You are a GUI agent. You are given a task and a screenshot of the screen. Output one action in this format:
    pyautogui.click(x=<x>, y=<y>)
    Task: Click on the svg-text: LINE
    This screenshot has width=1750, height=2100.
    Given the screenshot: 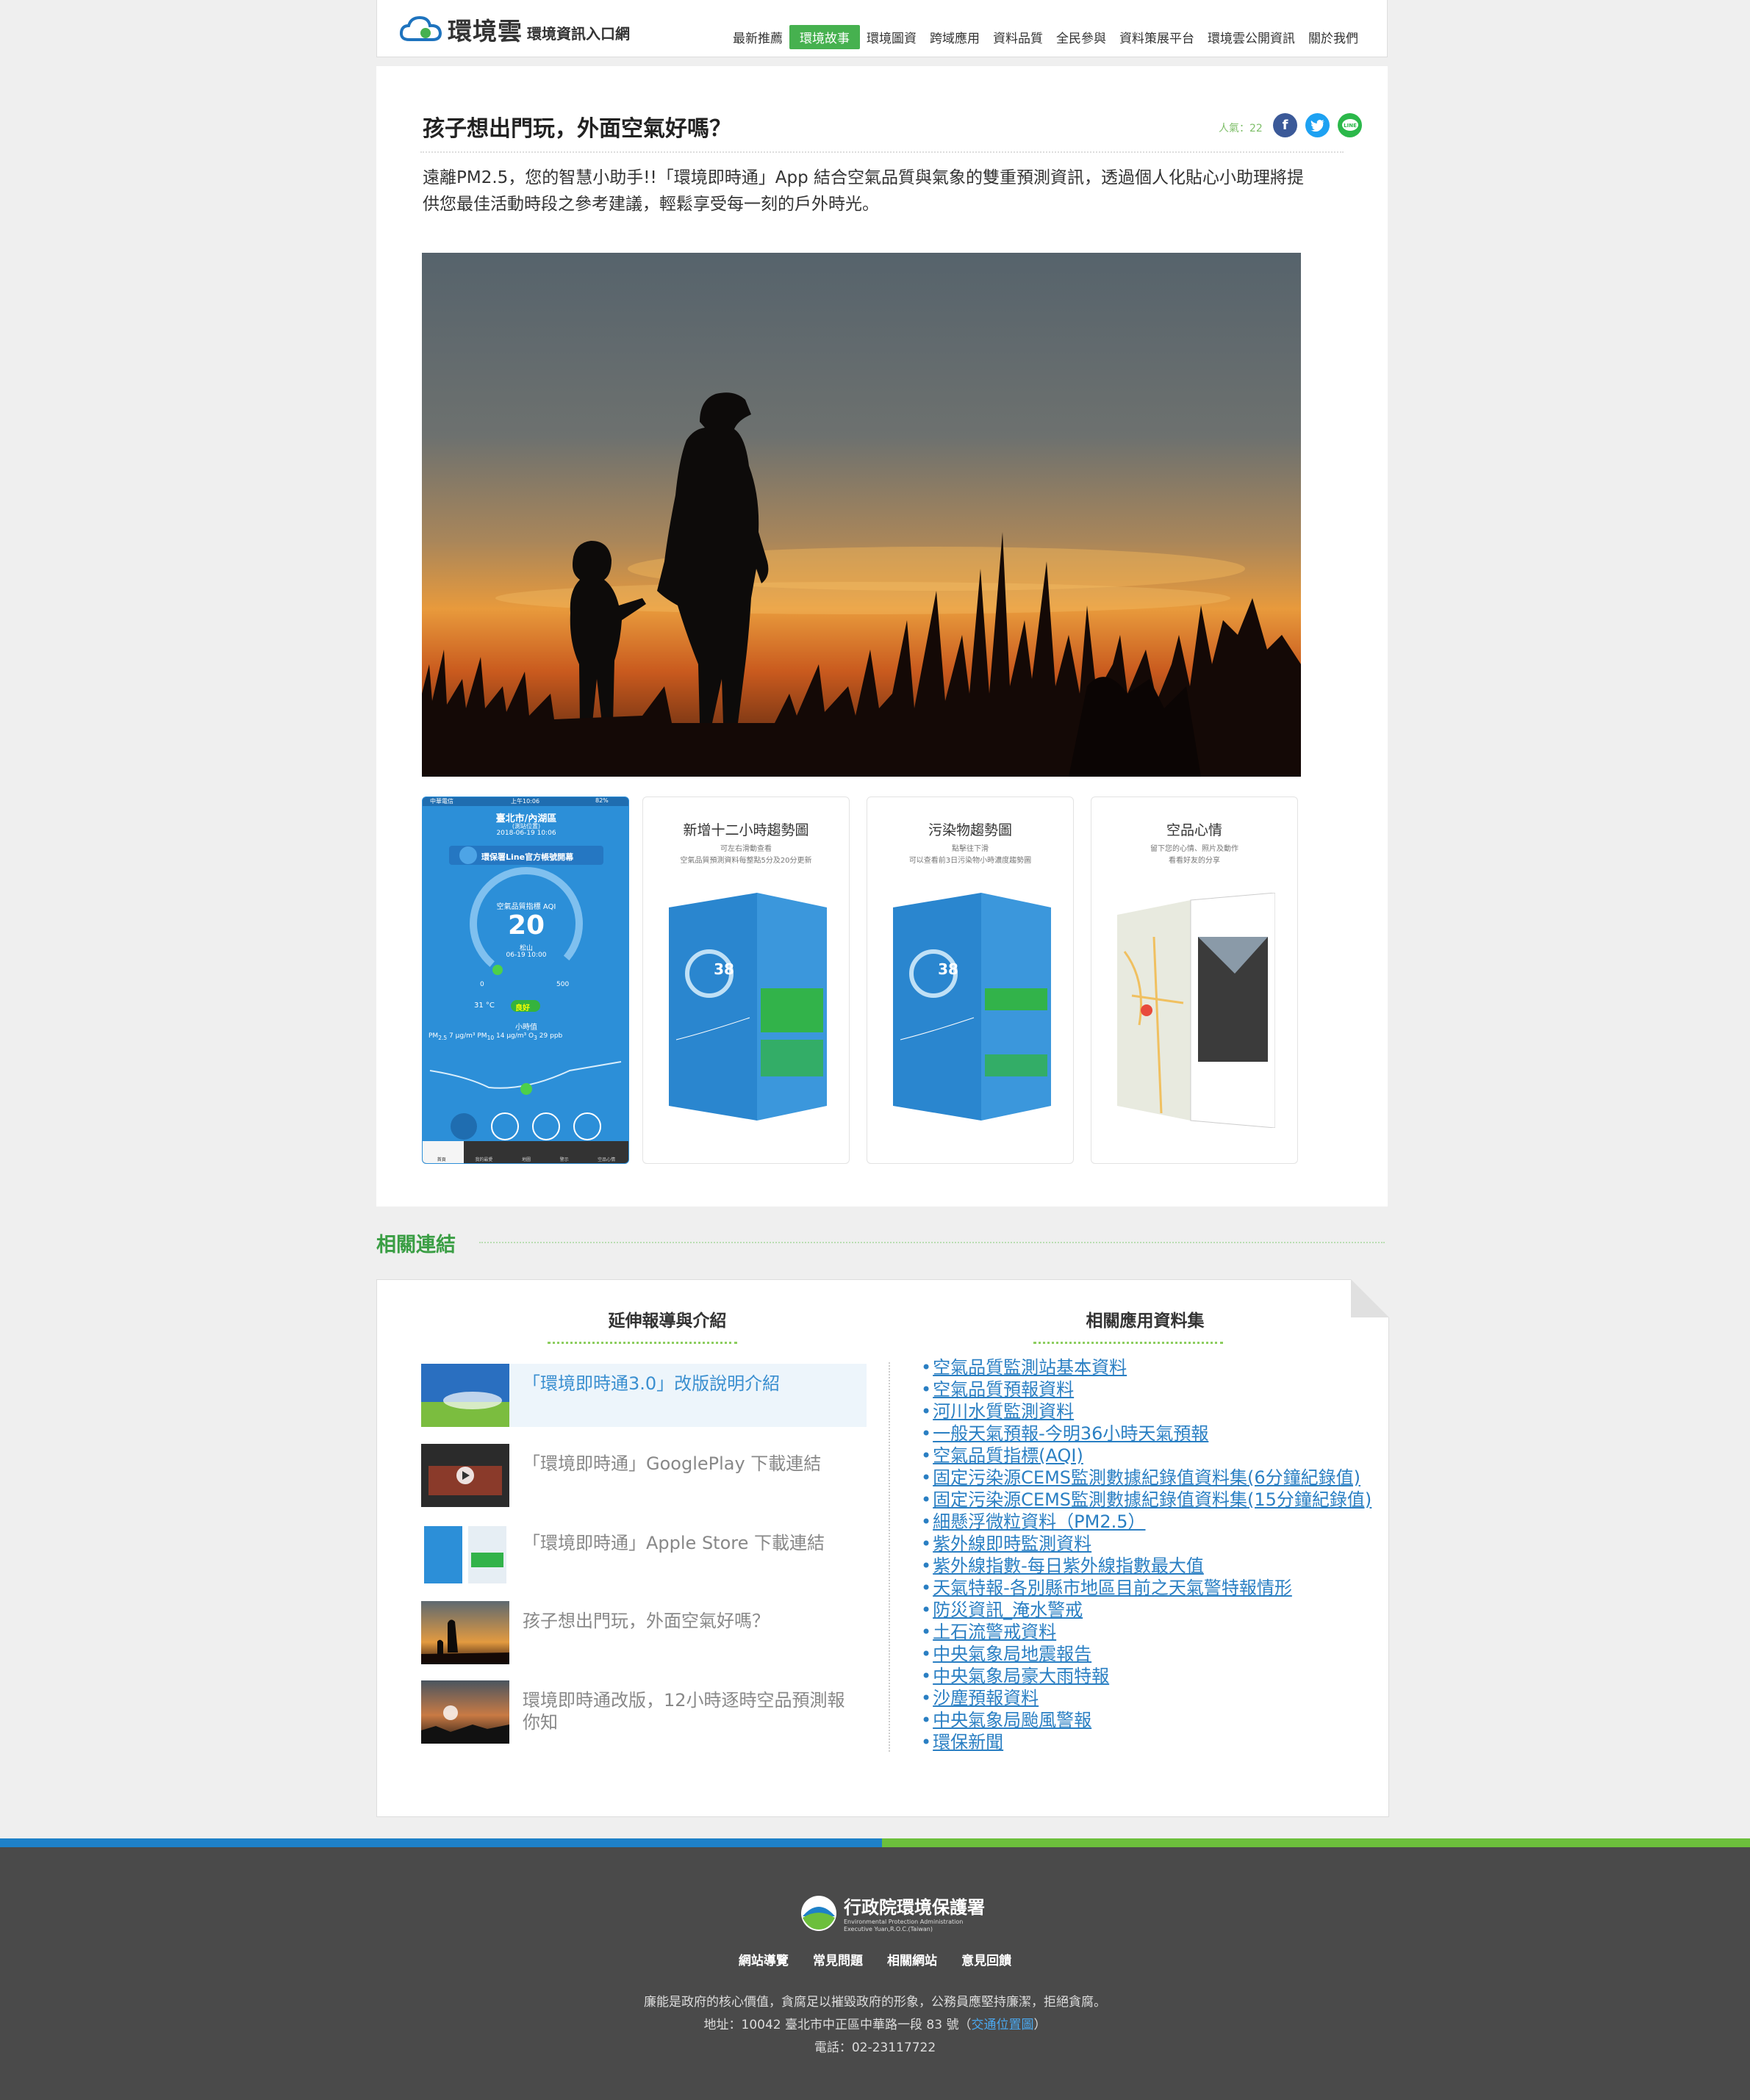 What is the action you would take?
    pyautogui.click(x=1350, y=126)
    